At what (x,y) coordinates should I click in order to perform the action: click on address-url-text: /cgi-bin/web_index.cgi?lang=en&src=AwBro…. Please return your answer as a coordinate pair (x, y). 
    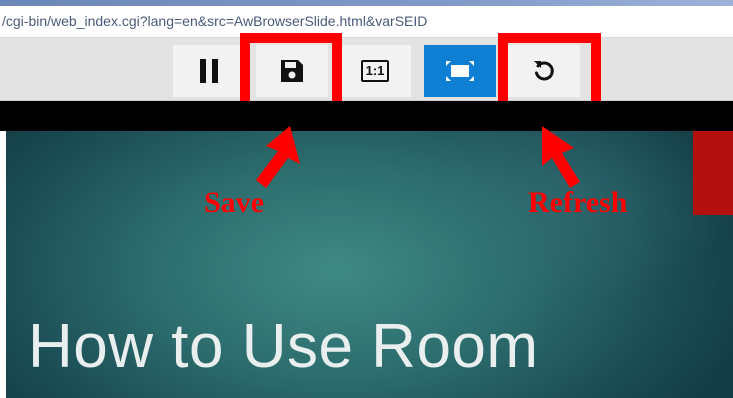
    Looking at the image, I should click on (215, 21).